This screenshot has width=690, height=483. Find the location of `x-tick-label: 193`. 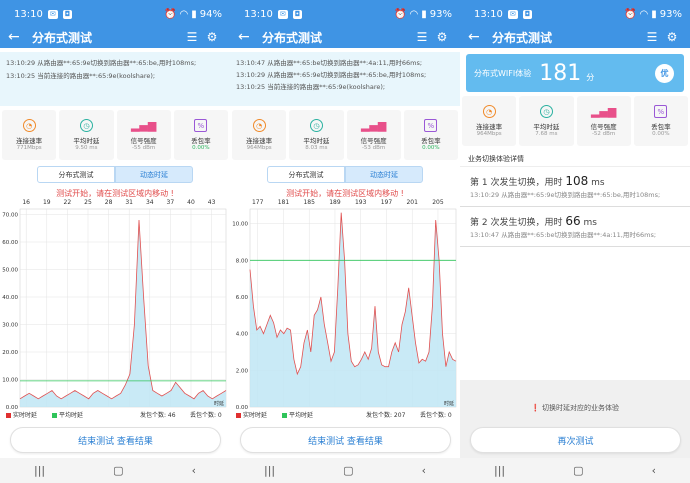

x-tick-label: 193 is located at coordinates (361, 202).